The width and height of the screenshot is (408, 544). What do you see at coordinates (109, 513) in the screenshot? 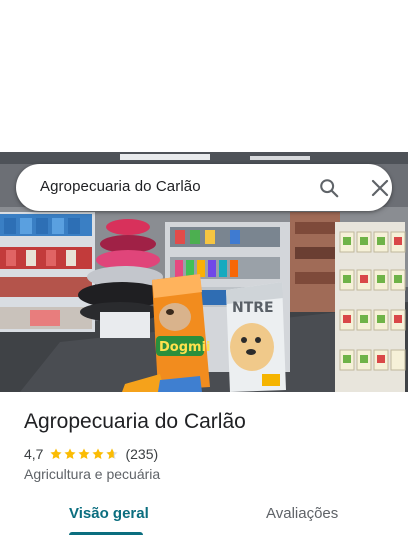
I see `tab-overview: Visão geral` at bounding box center [109, 513].